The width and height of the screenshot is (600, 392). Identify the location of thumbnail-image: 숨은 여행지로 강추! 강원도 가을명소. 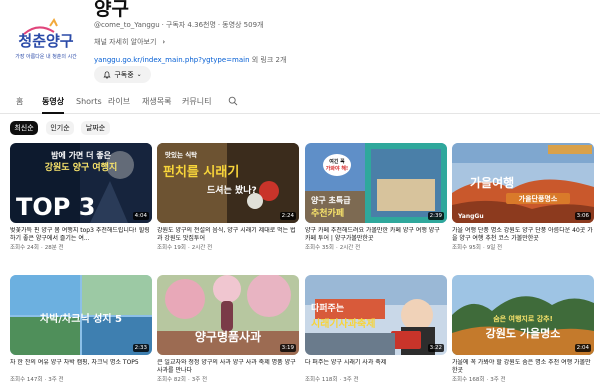
(523, 315).